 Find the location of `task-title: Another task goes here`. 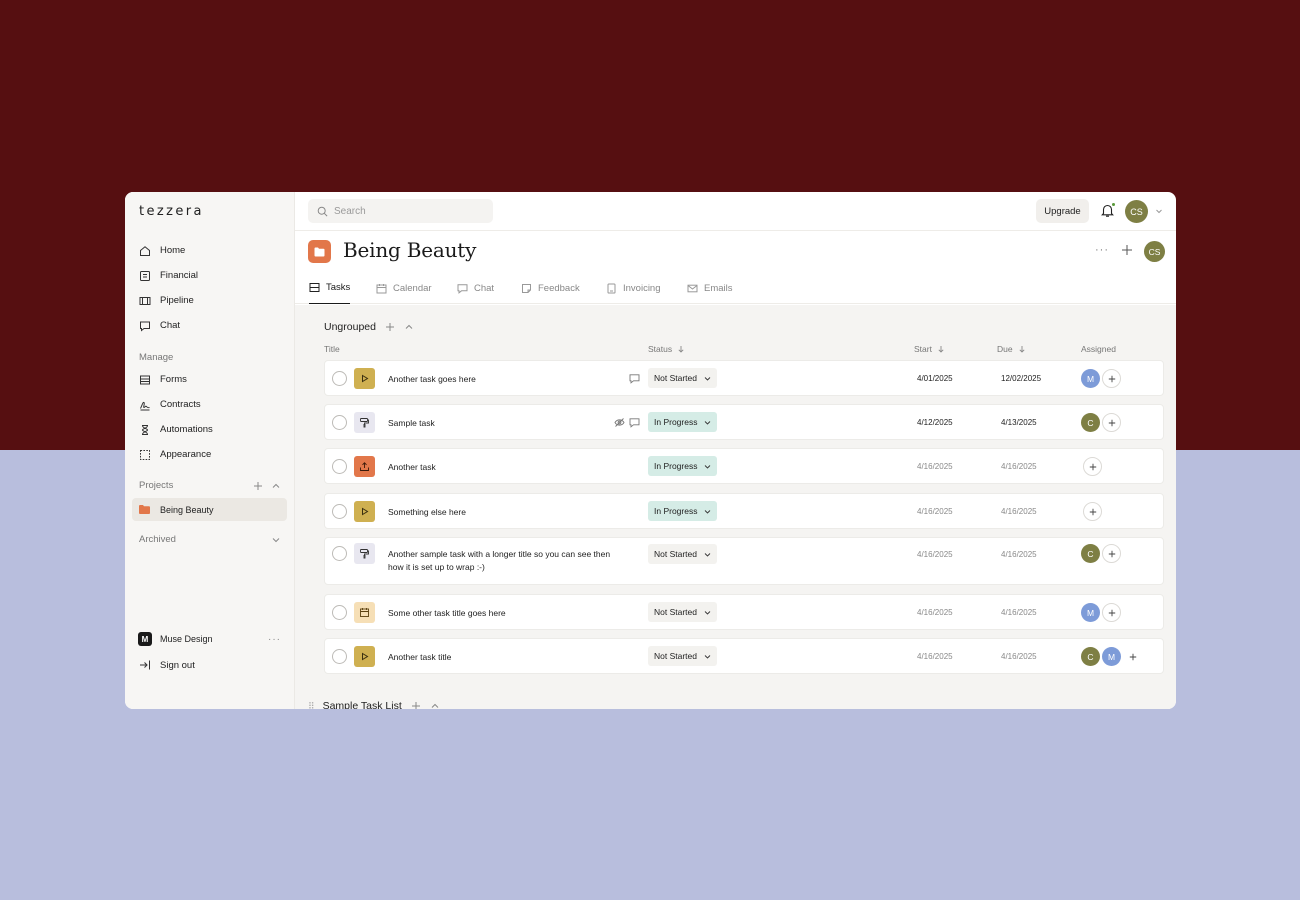

task-title: Another task goes here is located at coordinates (432, 379).